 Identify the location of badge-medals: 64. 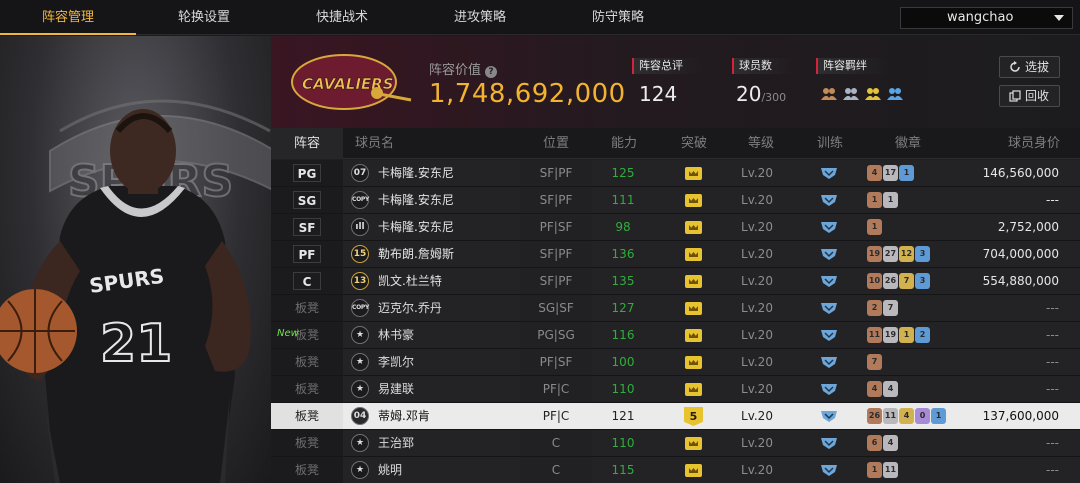
(913, 443).